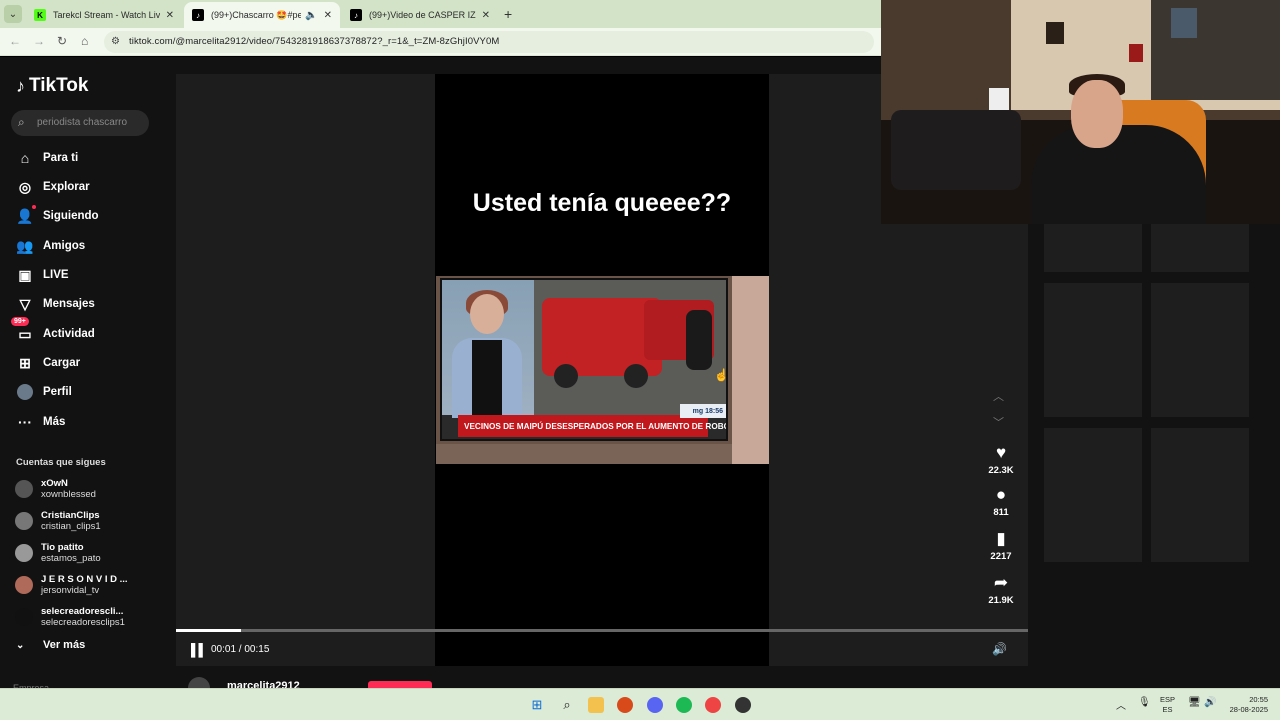  I want to click on clock-date: 28-08-2025, so click(1248, 709).